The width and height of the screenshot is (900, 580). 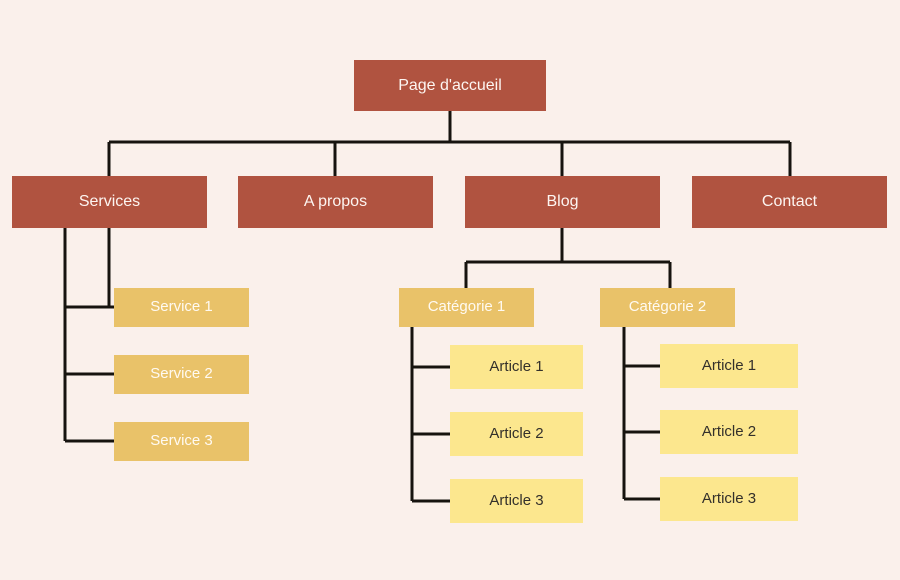 I want to click on node-label: Service 1, so click(x=181, y=307).